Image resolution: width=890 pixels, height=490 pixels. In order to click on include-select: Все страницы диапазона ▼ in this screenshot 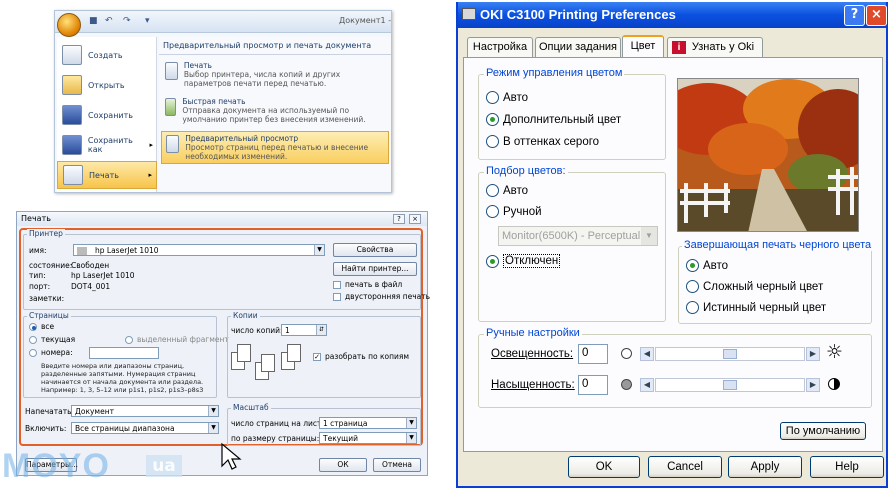, I will do `click(145, 428)`.